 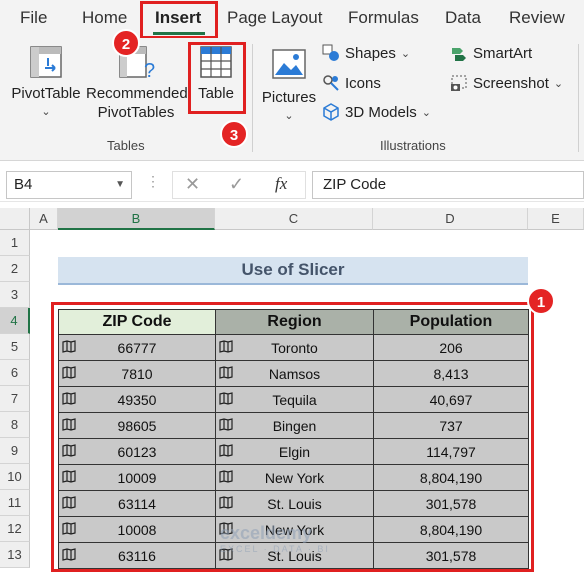 What do you see at coordinates (294, 399) in the screenshot?
I see `region-cell: Tequila` at bounding box center [294, 399].